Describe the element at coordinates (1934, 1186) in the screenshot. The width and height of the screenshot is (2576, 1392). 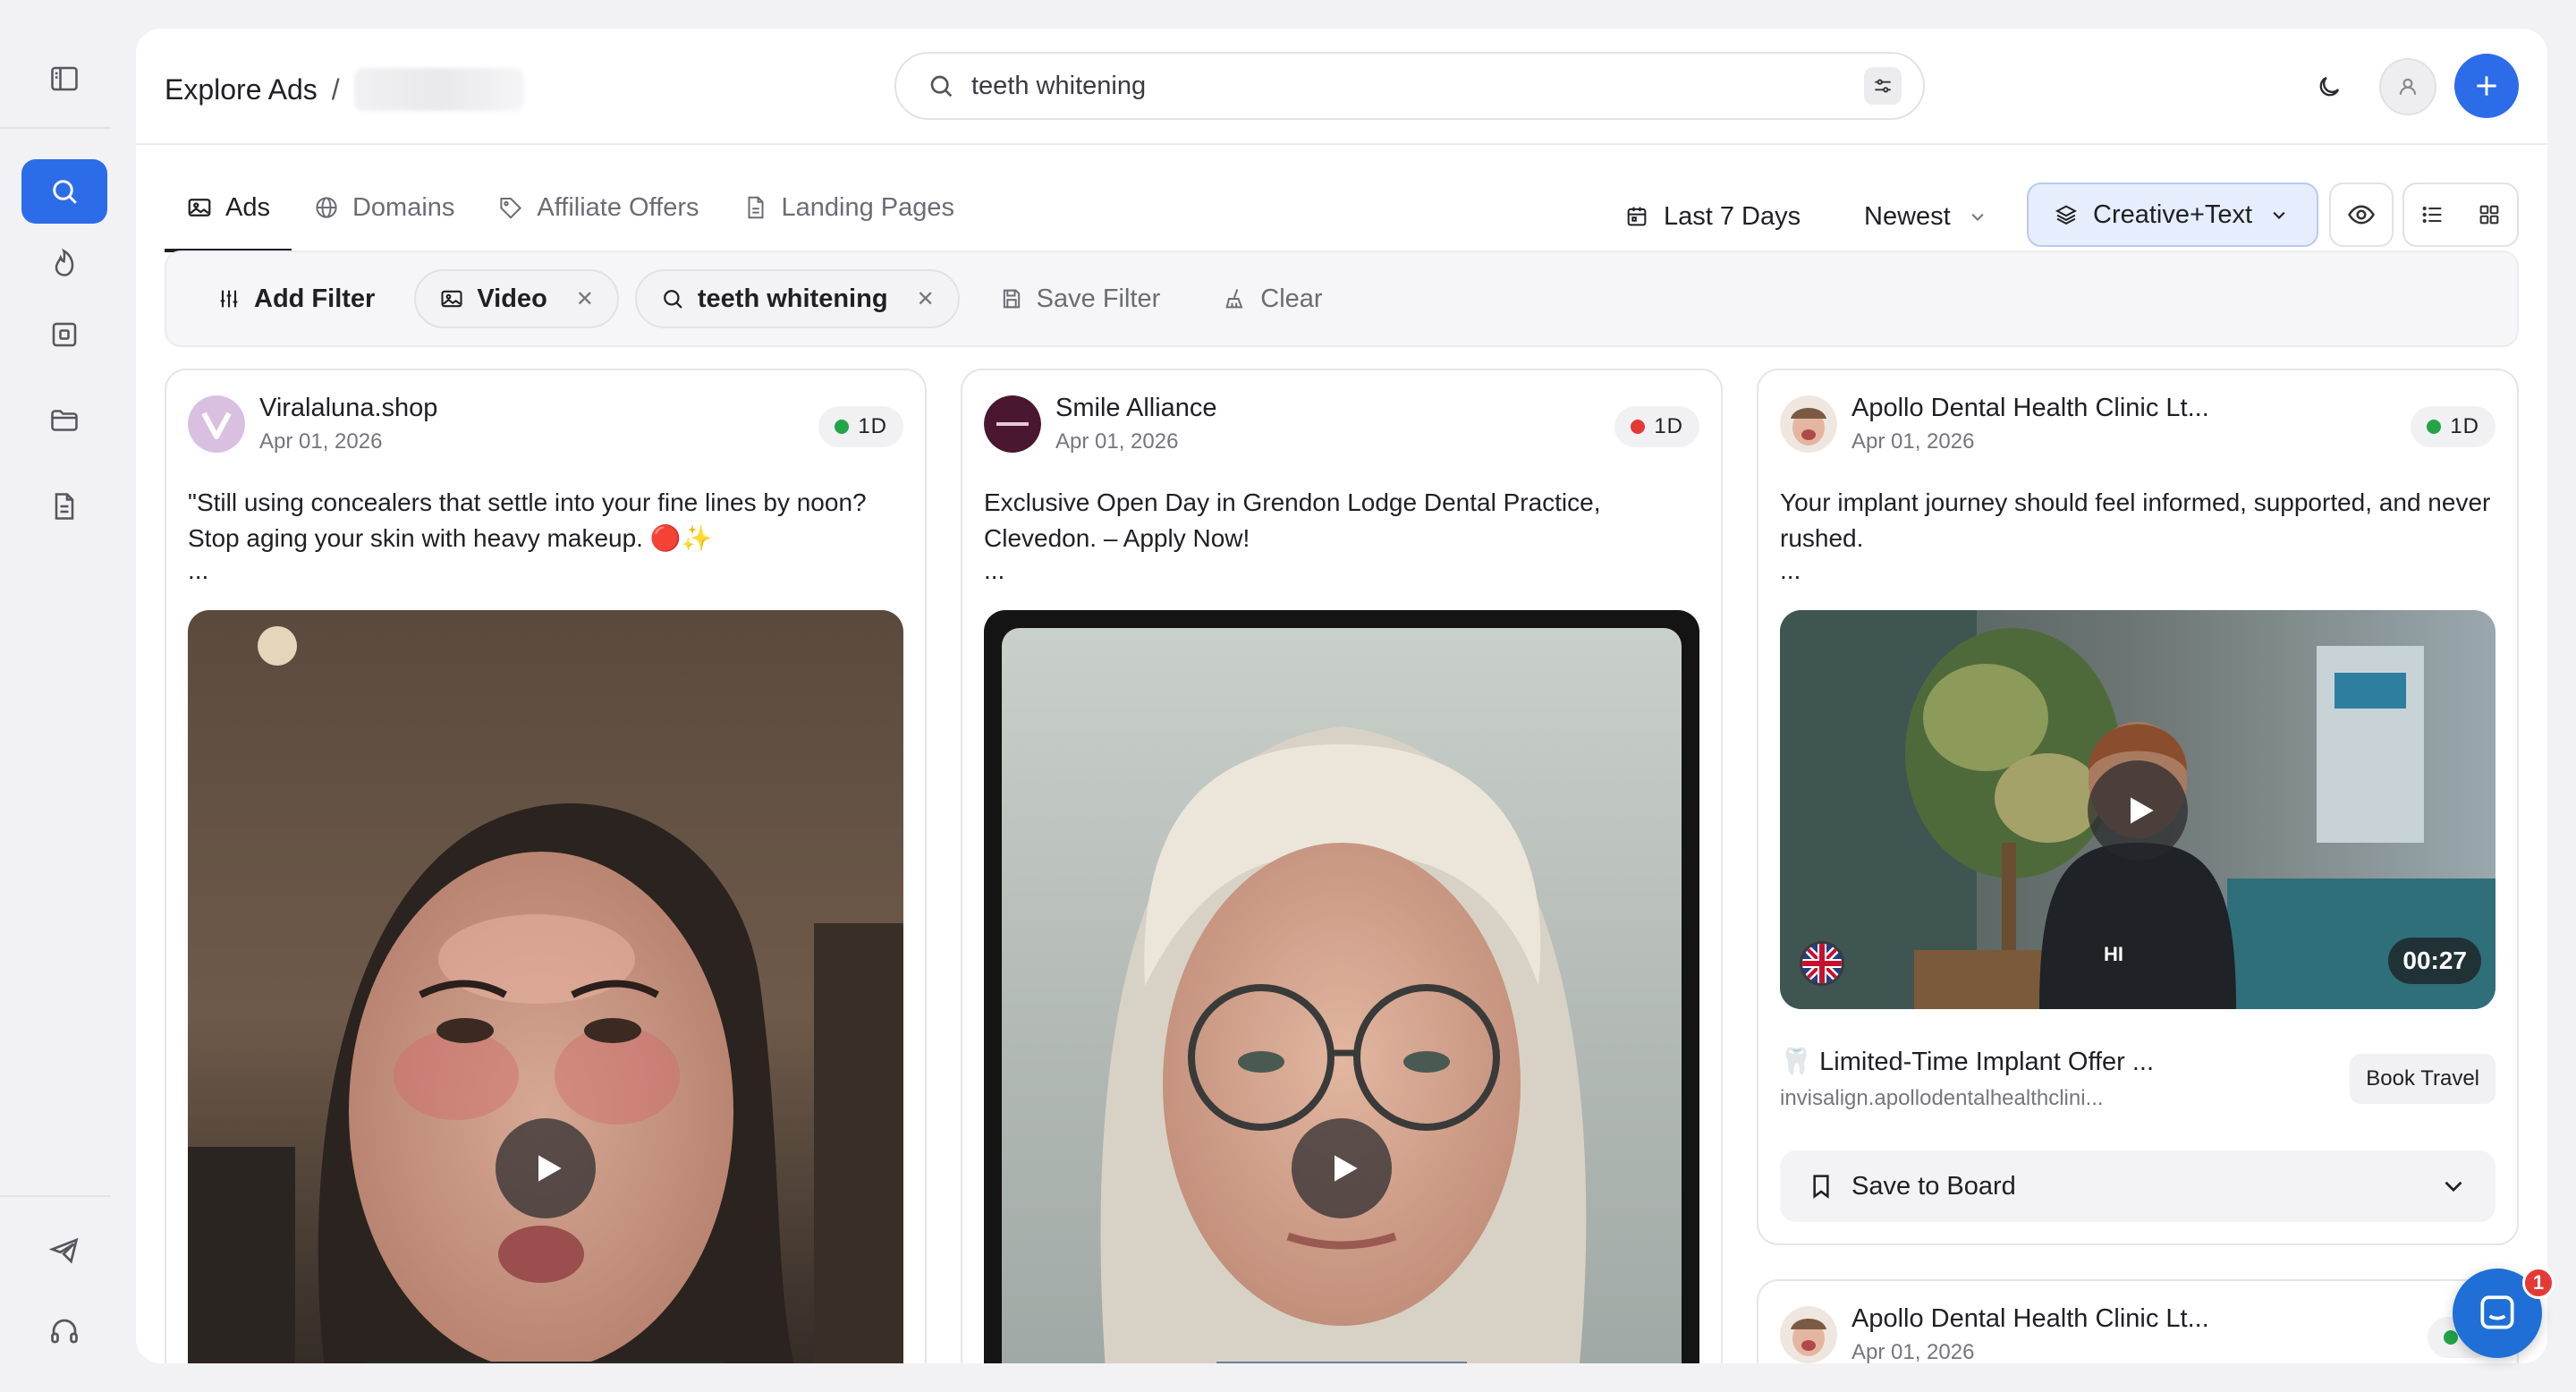
I see `save-to-board-label: Save to Board` at that location.